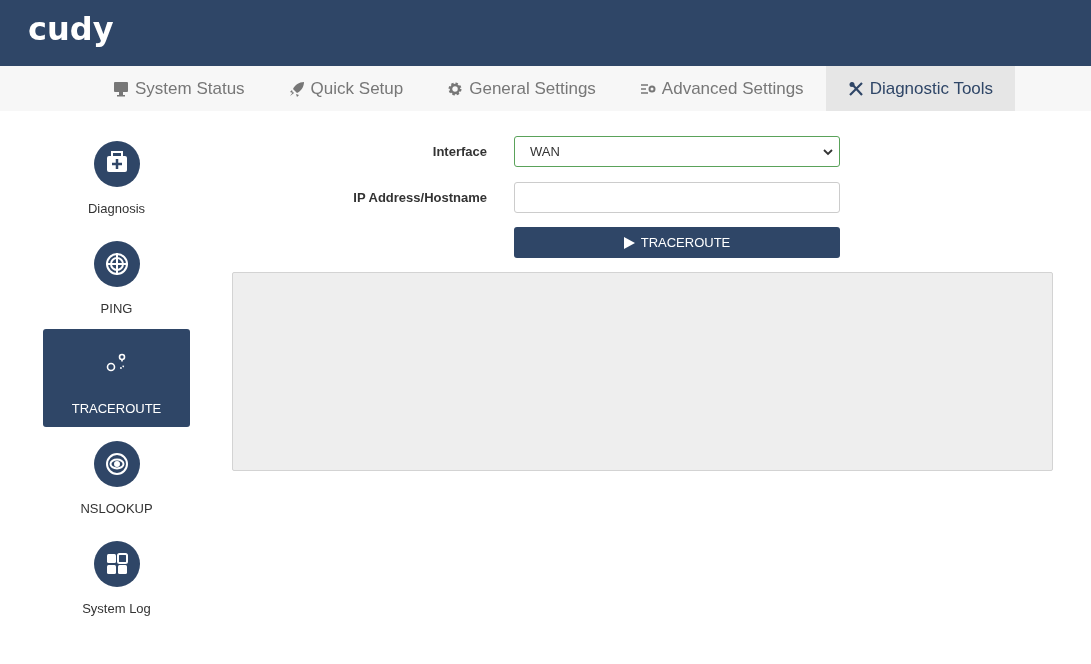  What do you see at coordinates (116, 263) in the screenshot?
I see `target-icon` at bounding box center [116, 263].